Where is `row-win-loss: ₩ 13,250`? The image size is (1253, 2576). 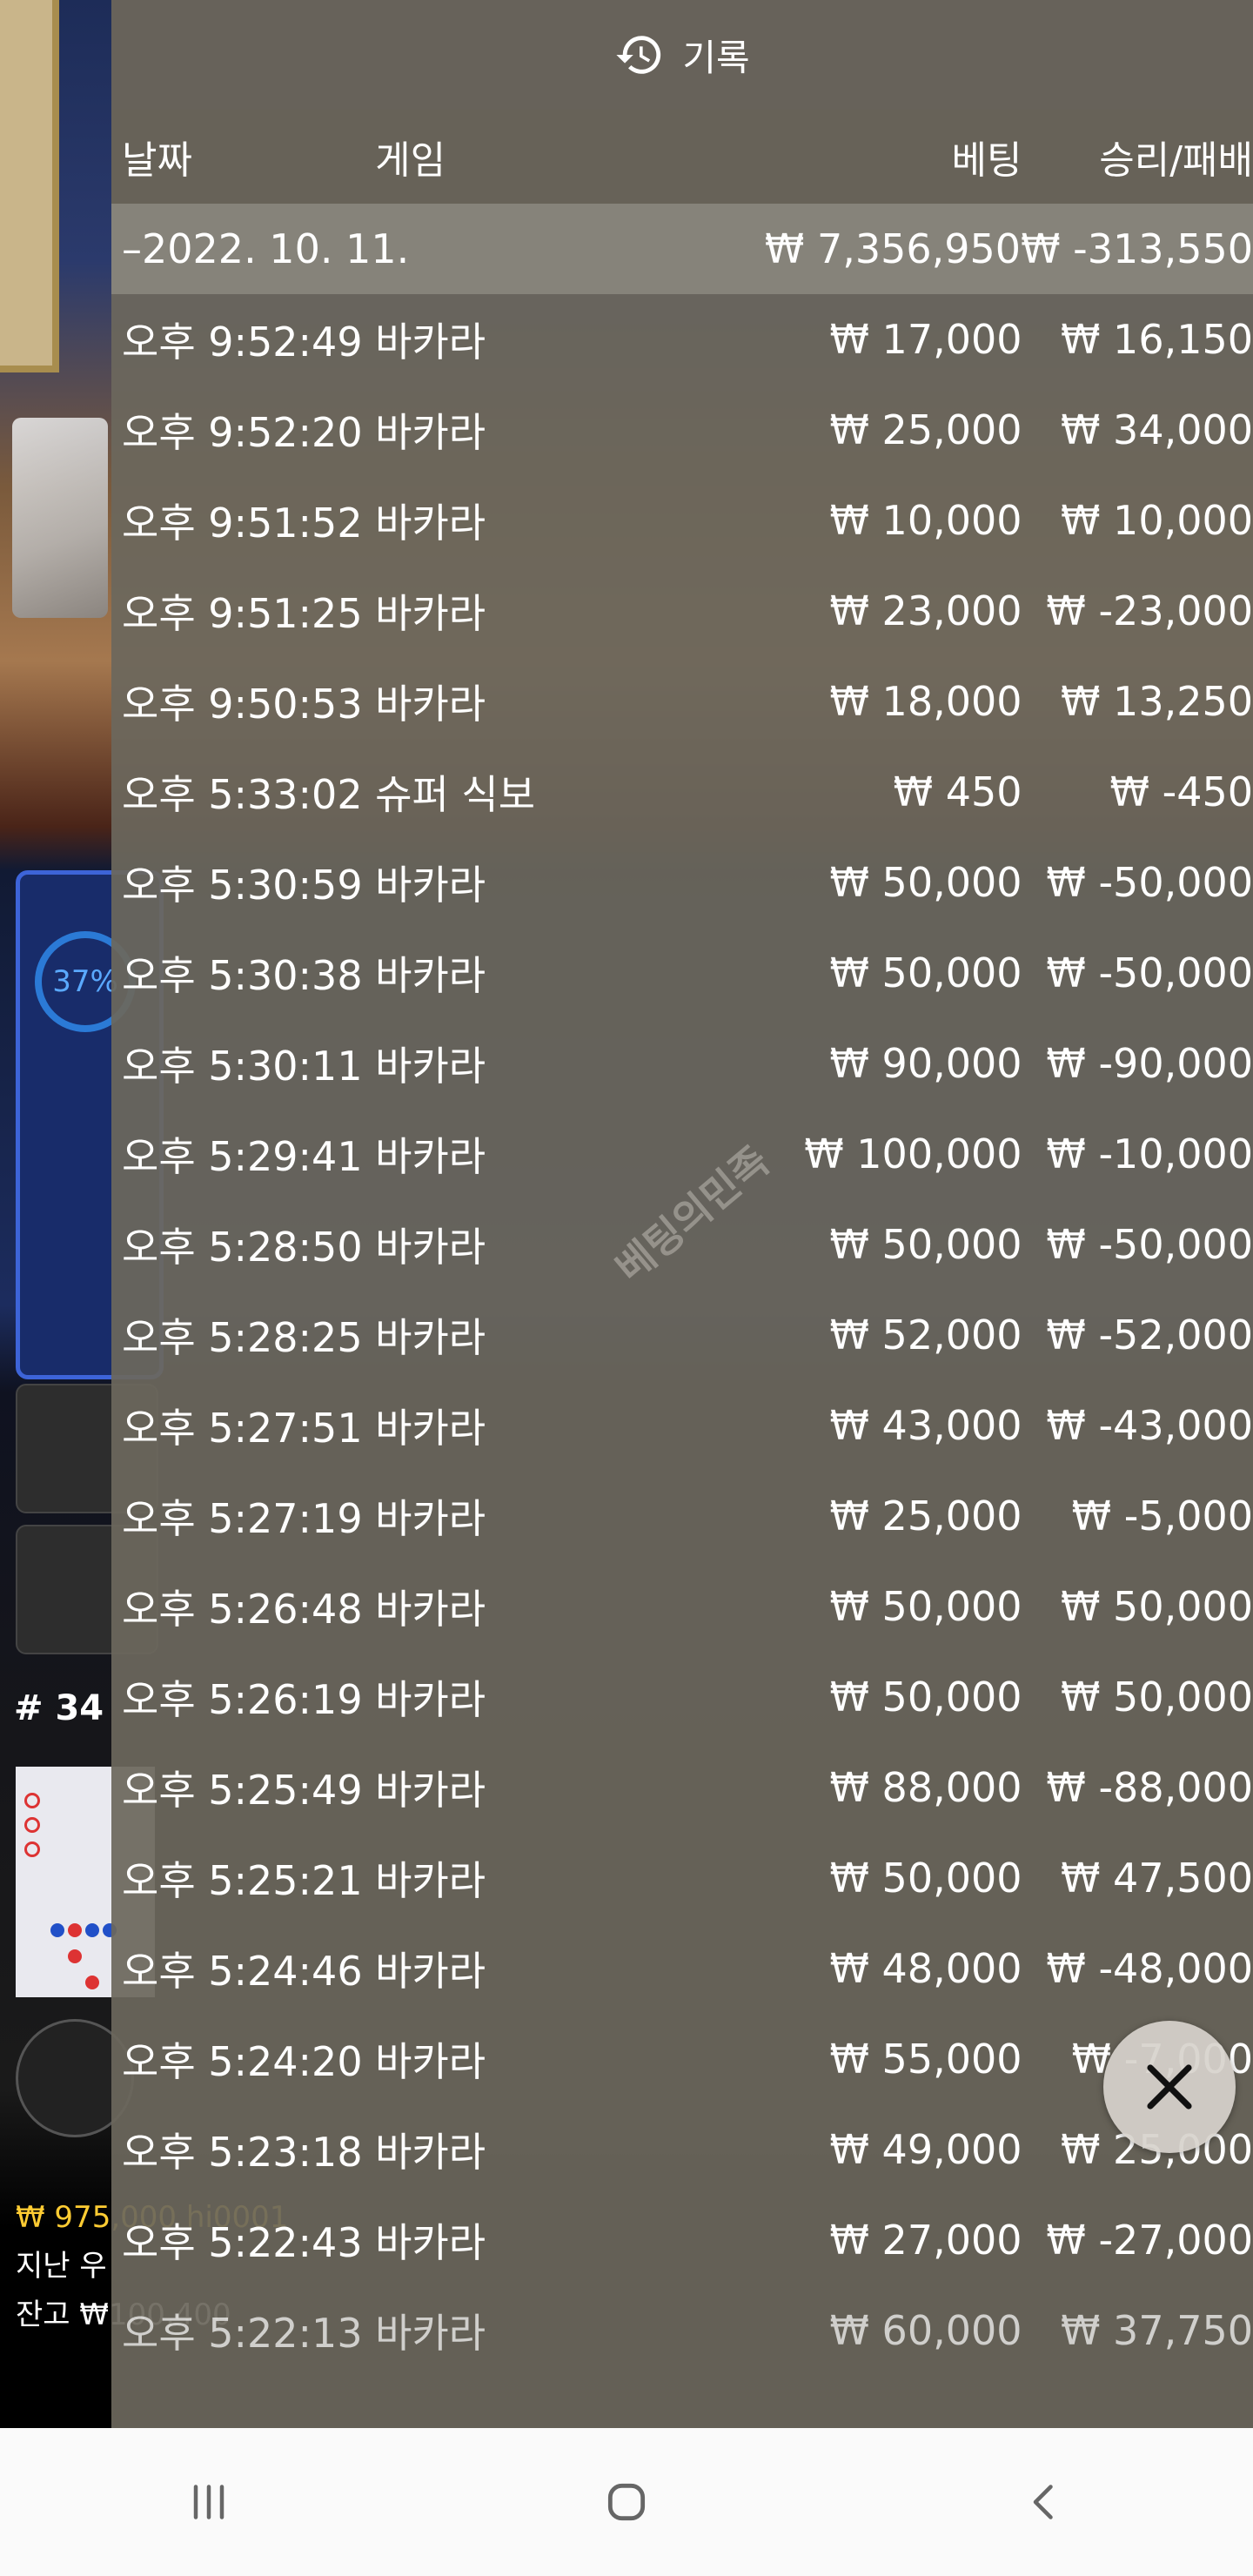 row-win-loss: ₩ 13,250 is located at coordinates (1156, 702).